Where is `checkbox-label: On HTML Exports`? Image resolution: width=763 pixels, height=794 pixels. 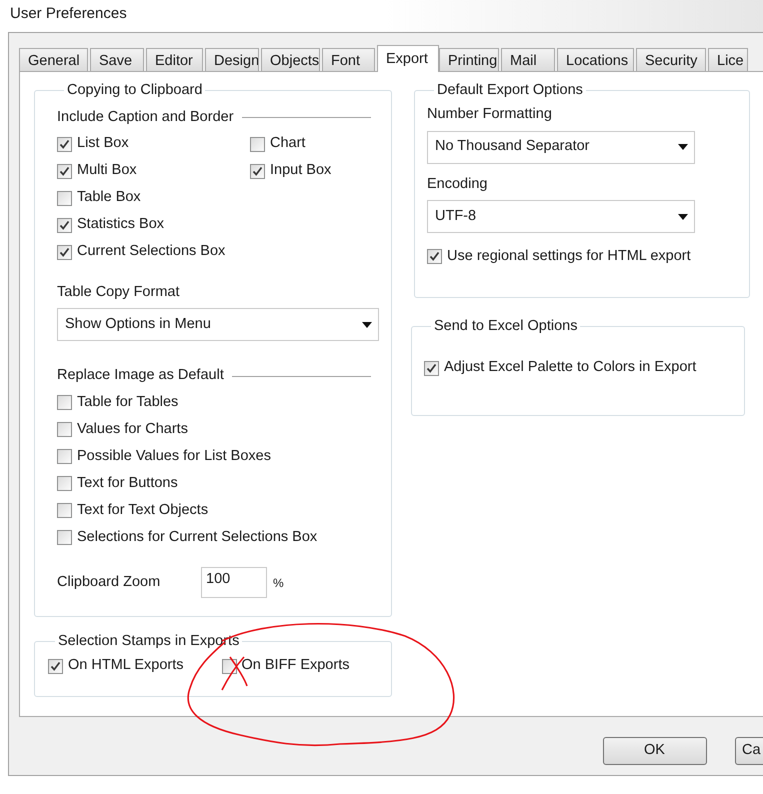
checkbox-label: On HTML Exports is located at coordinates (126, 666).